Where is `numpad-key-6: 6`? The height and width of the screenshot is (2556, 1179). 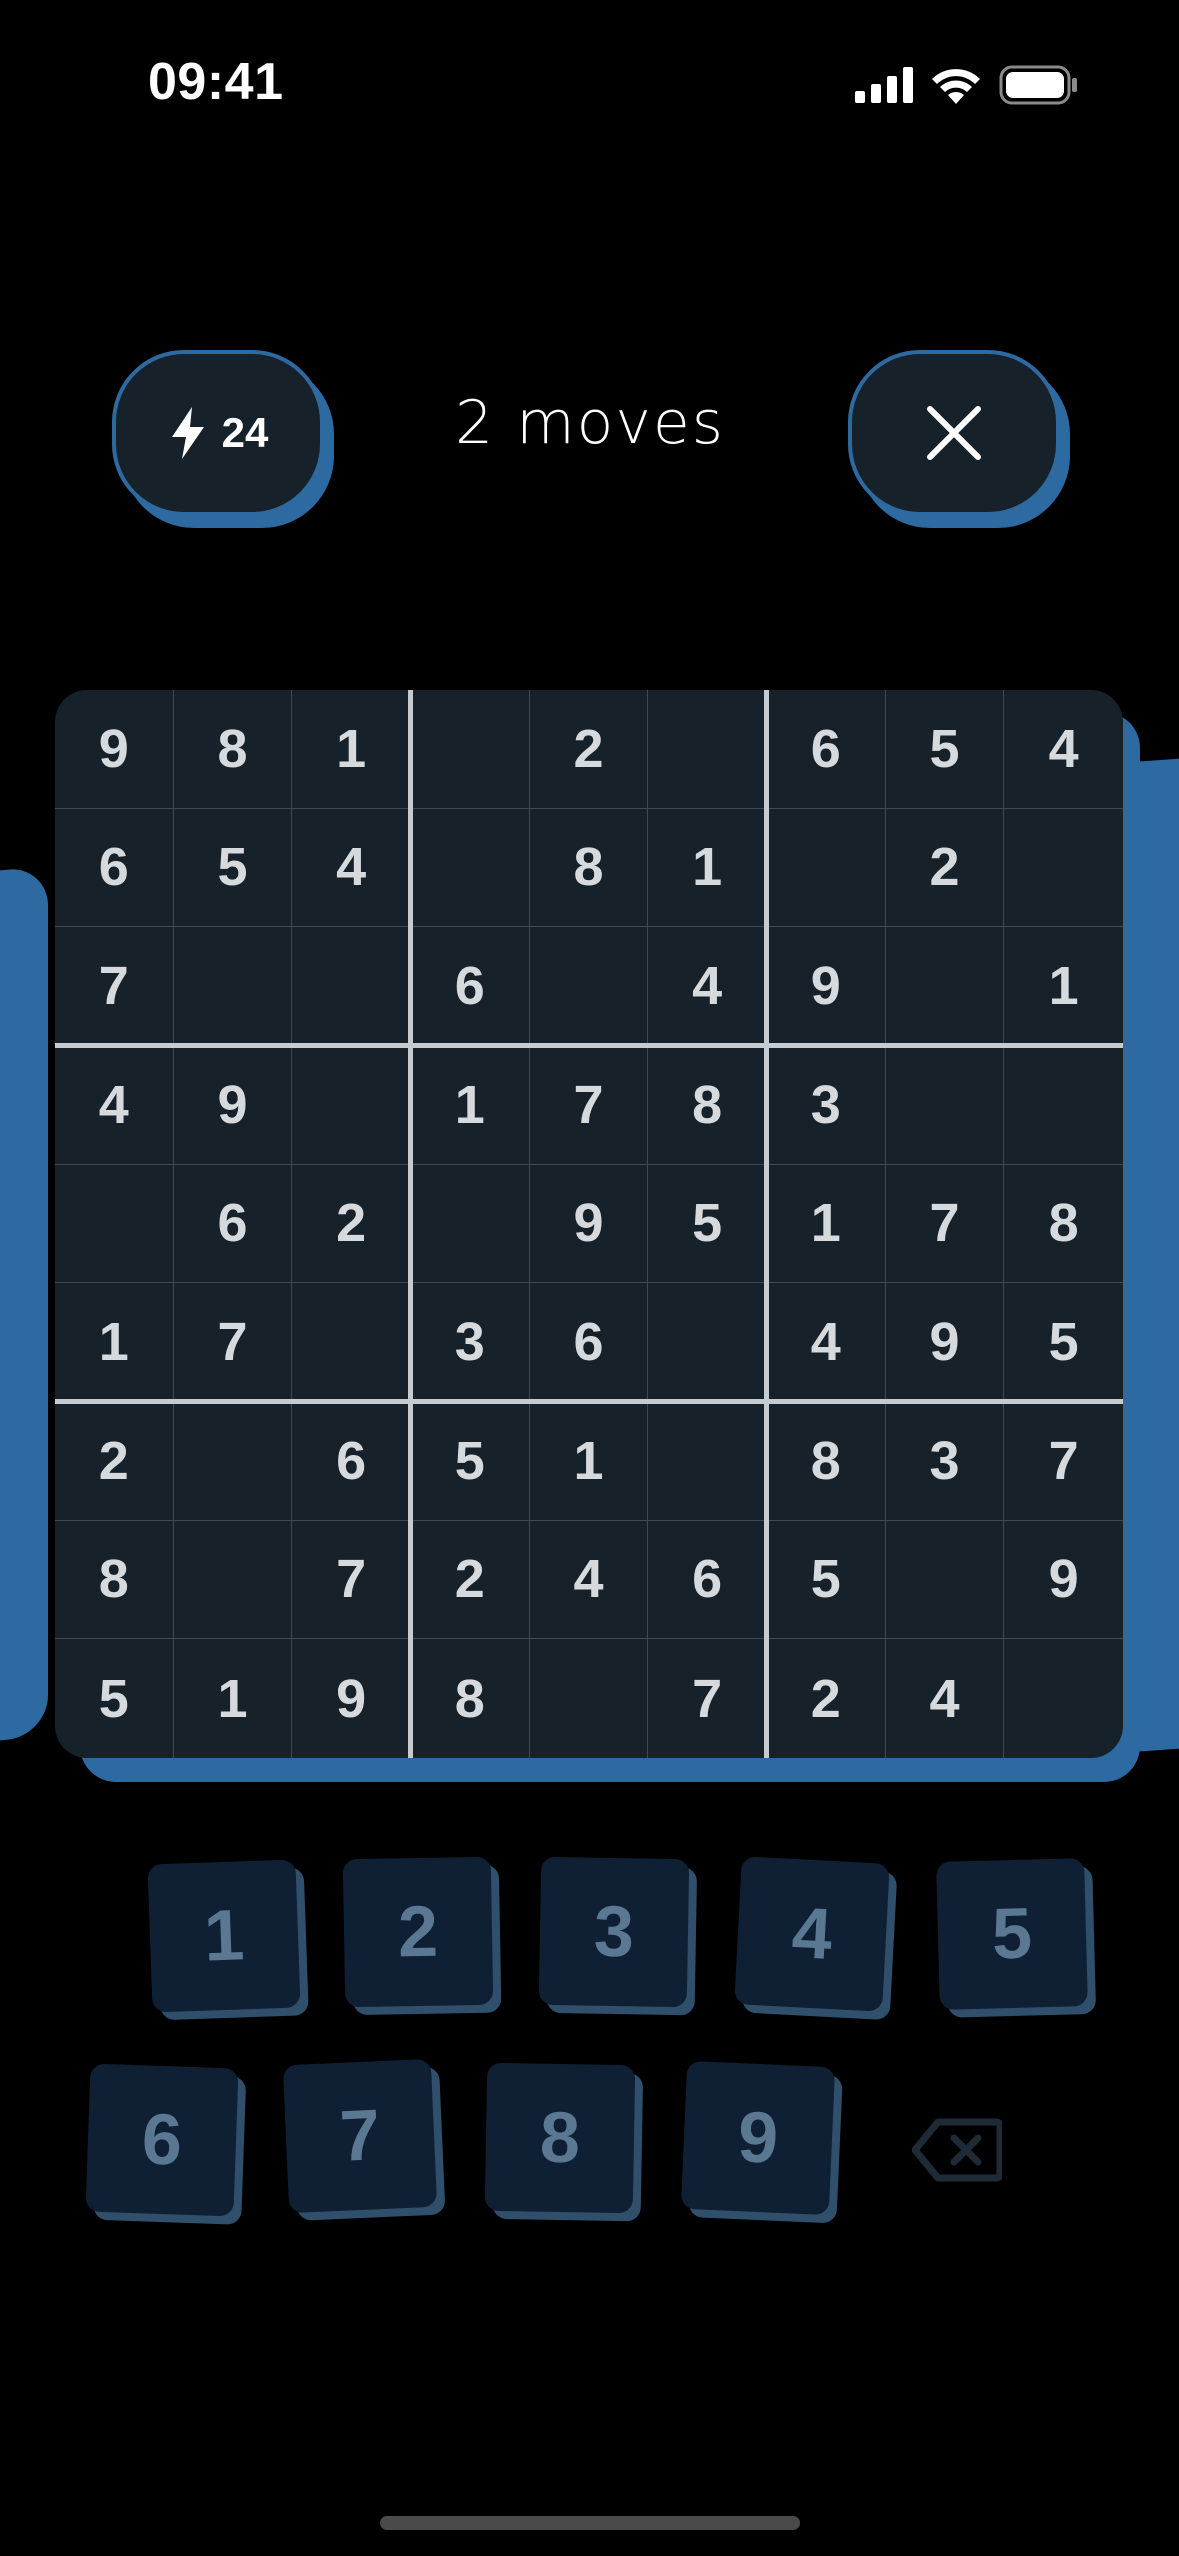 numpad-key-6: 6 is located at coordinates (162, 2140).